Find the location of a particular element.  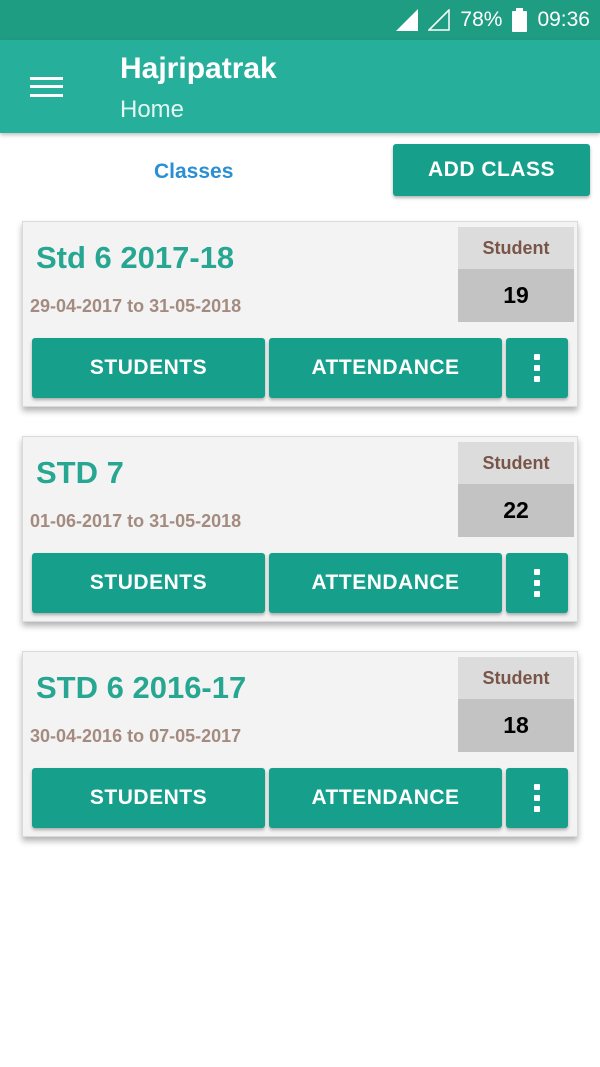

clock: 09:36 is located at coordinates (563, 19).